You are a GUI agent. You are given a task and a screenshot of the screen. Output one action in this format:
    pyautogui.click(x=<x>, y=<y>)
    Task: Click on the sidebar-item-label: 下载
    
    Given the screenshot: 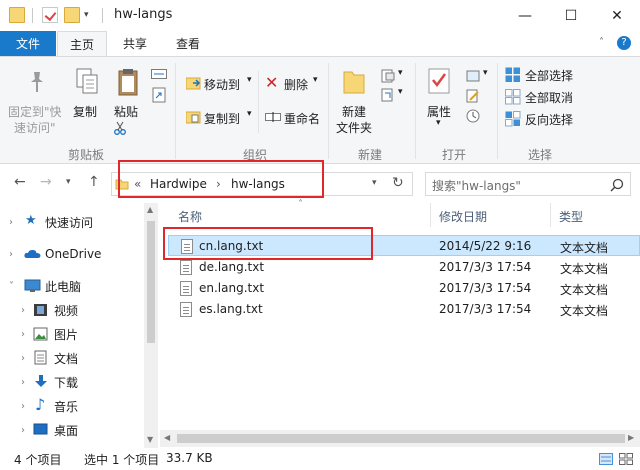 What is the action you would take?
    pyautogui.click(x=66, y=382)
    